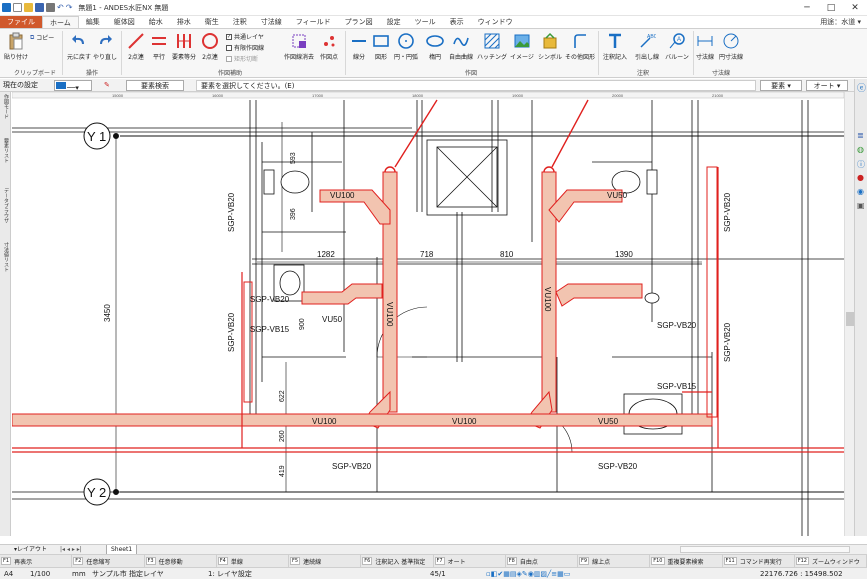 This screenshot has width=867, height=579. I want to click on redo-button: やり直し, so click(105, 46).